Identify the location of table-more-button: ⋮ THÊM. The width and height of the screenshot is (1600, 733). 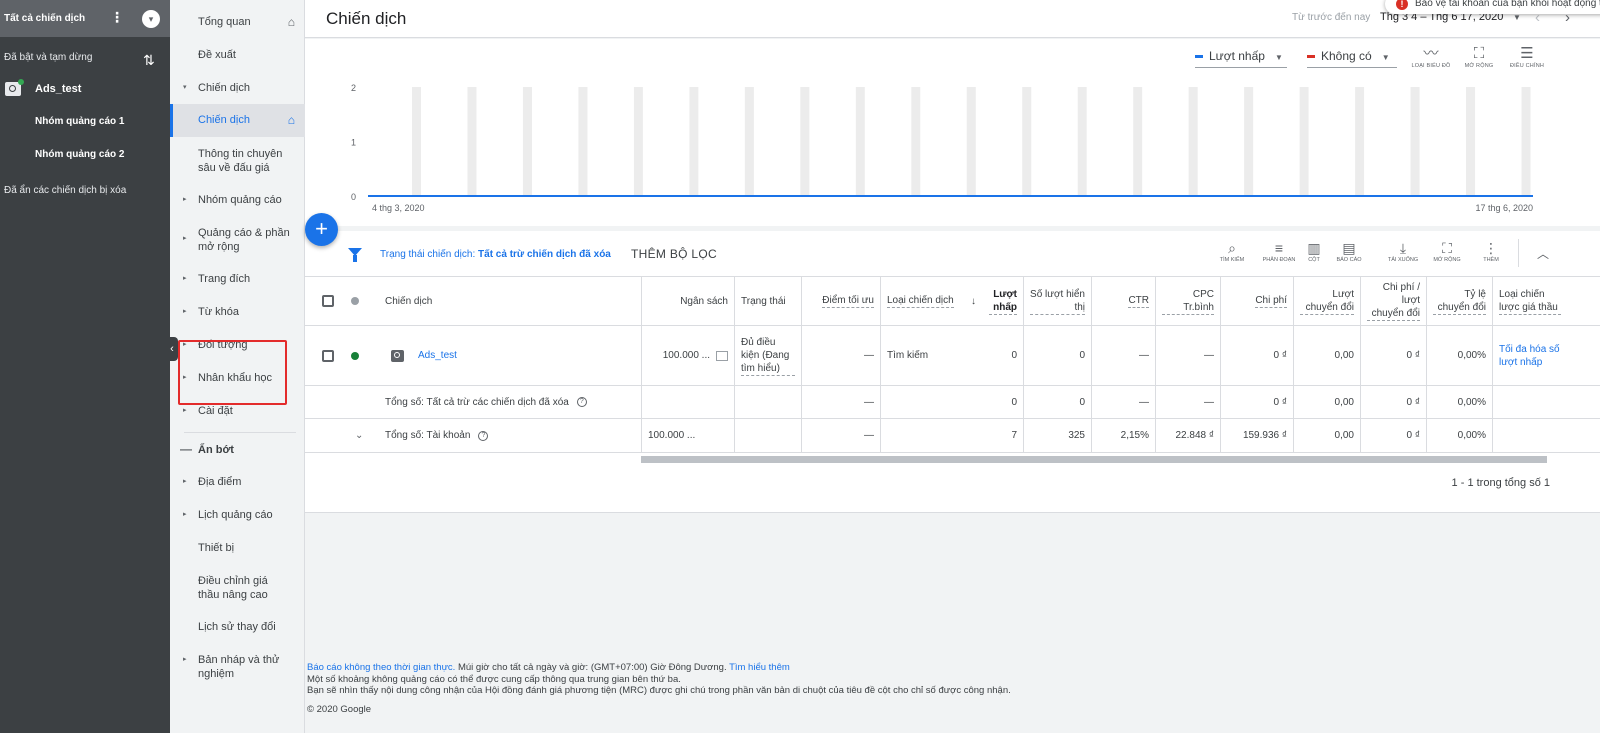
(1491, 251).